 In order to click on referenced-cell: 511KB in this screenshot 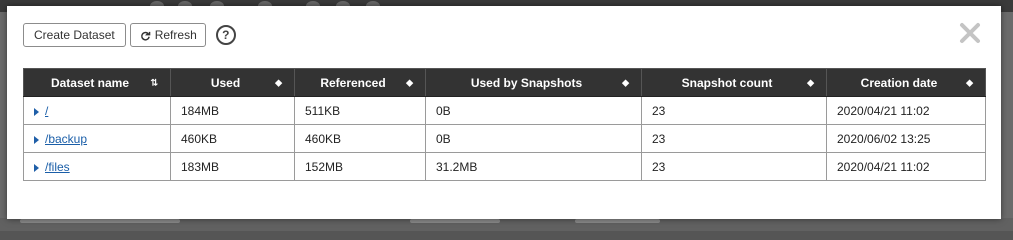, I will do `click(360, 110)`.